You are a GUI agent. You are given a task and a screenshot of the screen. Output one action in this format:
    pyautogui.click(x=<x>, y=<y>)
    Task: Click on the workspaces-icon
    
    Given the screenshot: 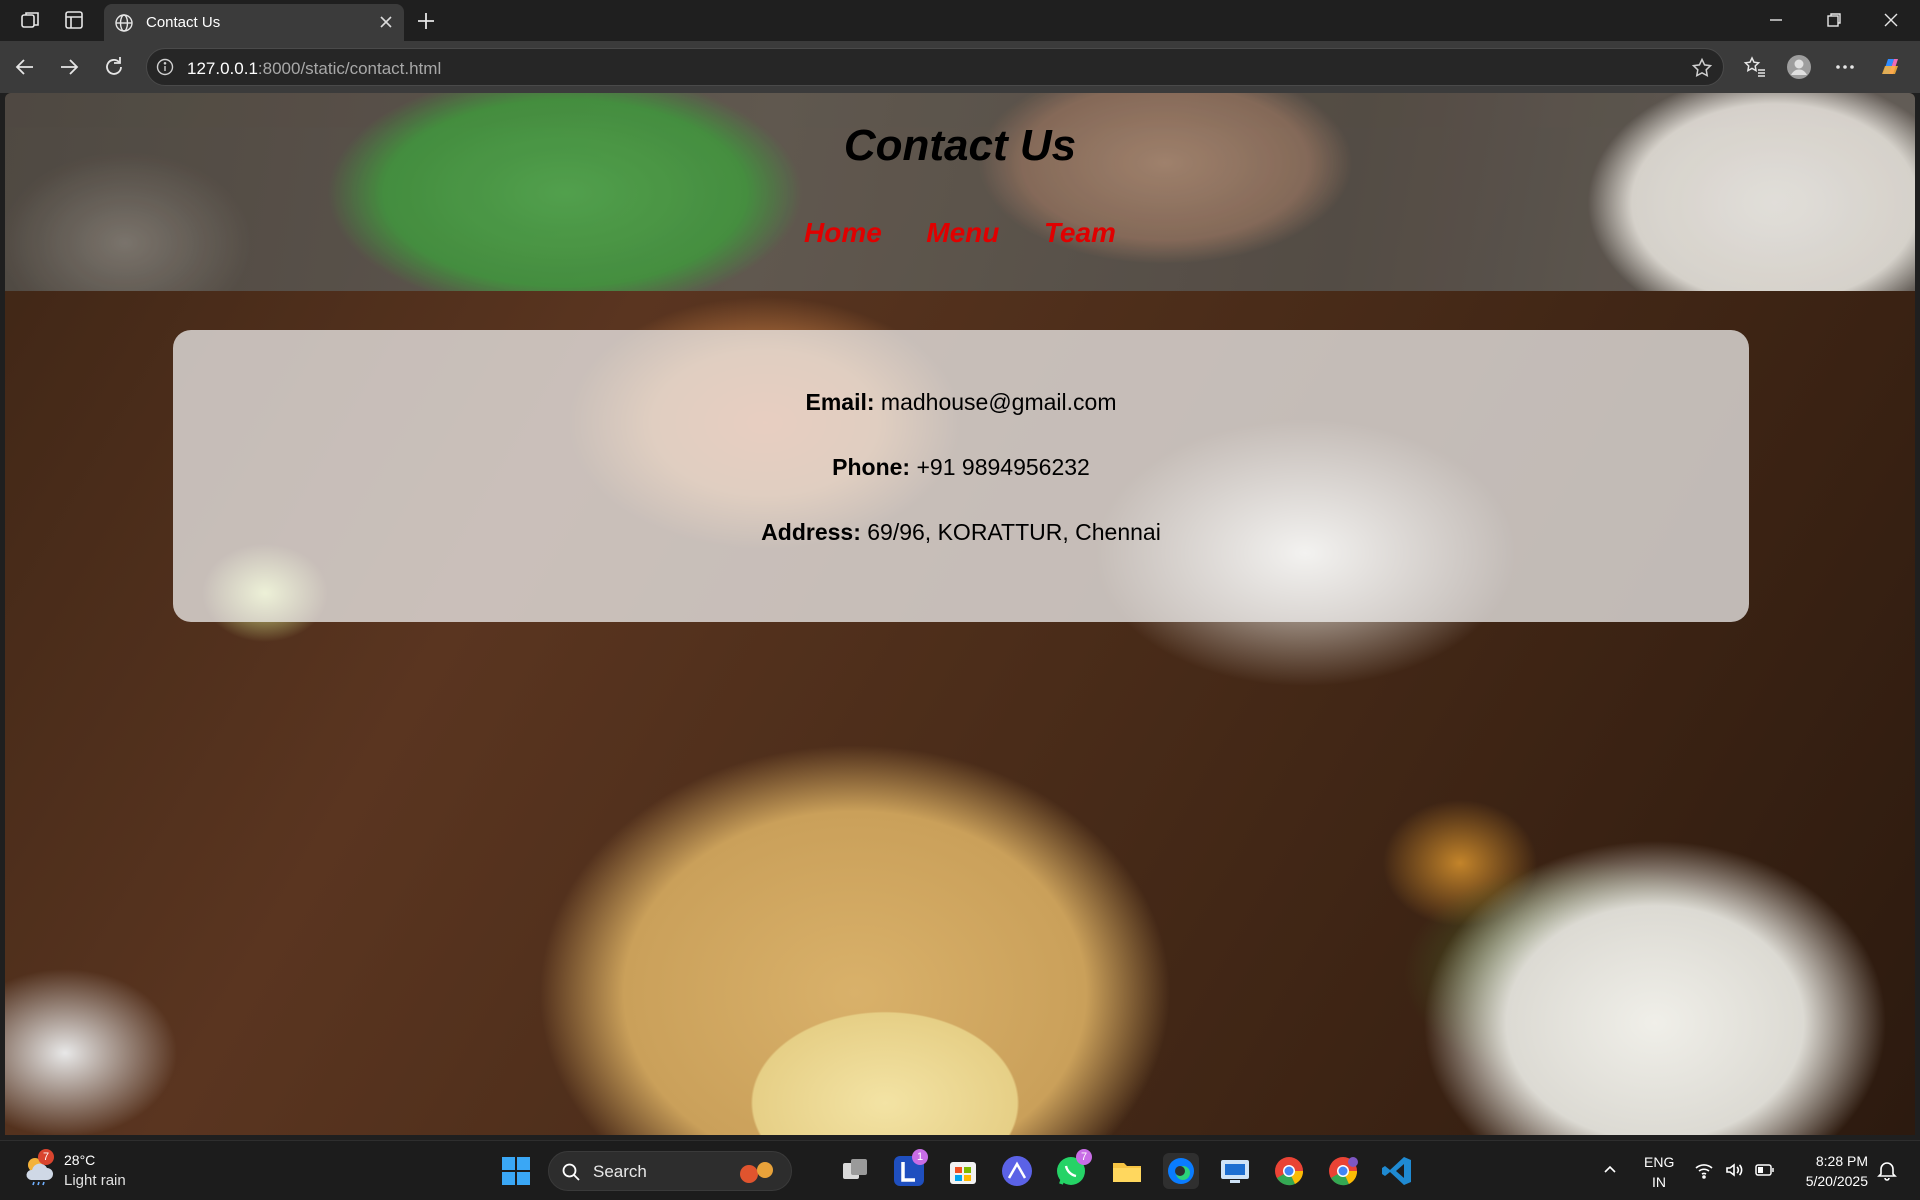 What is the action you would take?
    pyautogui.click(x=30, y=20)
    